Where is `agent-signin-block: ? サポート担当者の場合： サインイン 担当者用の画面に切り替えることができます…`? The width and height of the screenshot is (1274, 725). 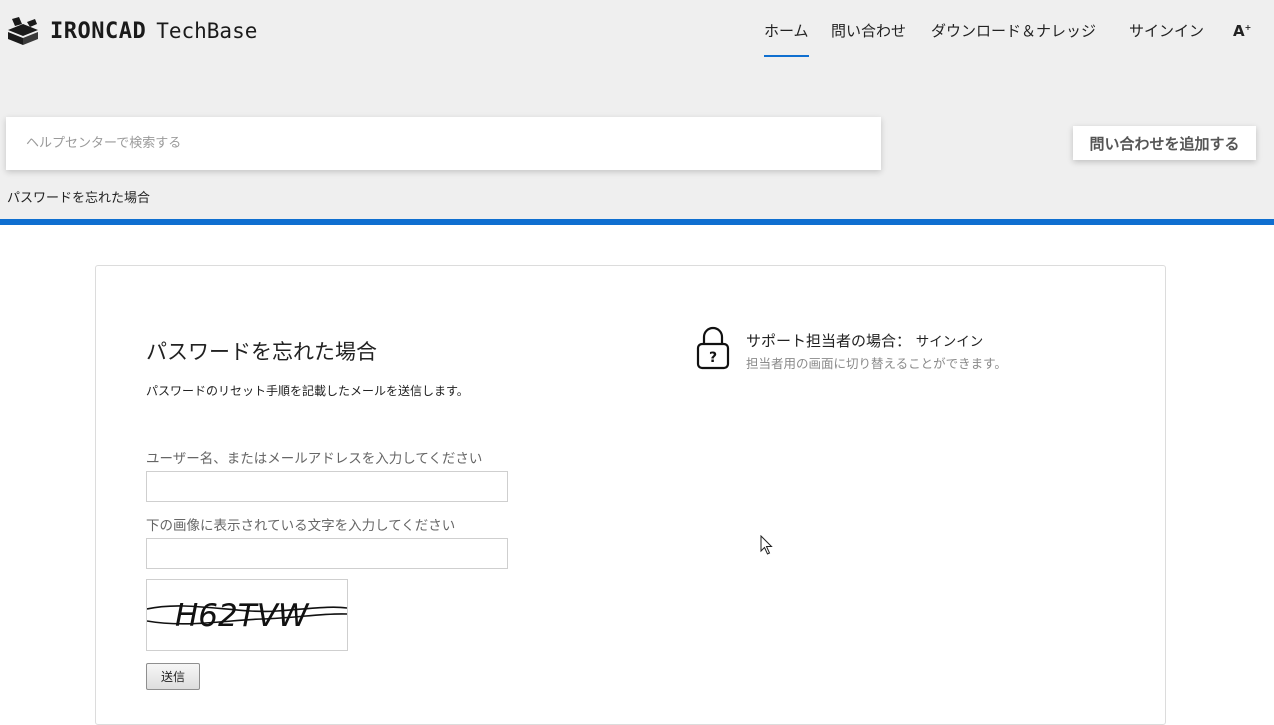
agent-signin-block: ? サポート担当者の場合： サインイン 担当者用の画面に切り替えることができます… is located at coordinates (876, 350).